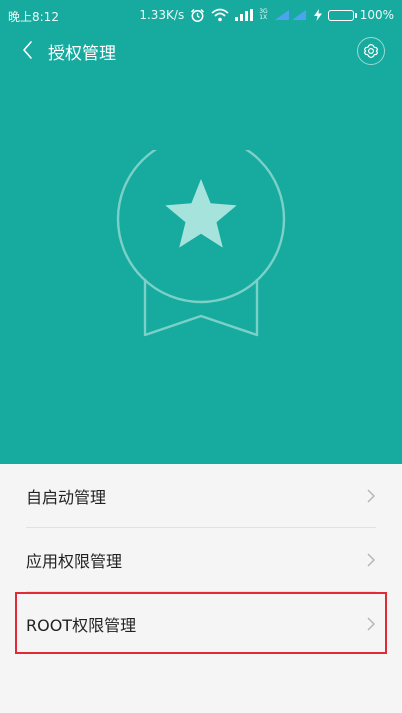  I want to click on battery-percent: 100%, so click(376, 15).